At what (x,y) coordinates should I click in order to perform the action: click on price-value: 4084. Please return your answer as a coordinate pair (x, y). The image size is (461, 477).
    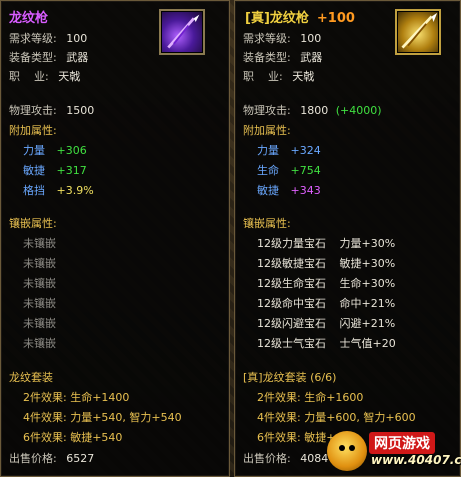
    Looking at the image, I should click on (314, 458).